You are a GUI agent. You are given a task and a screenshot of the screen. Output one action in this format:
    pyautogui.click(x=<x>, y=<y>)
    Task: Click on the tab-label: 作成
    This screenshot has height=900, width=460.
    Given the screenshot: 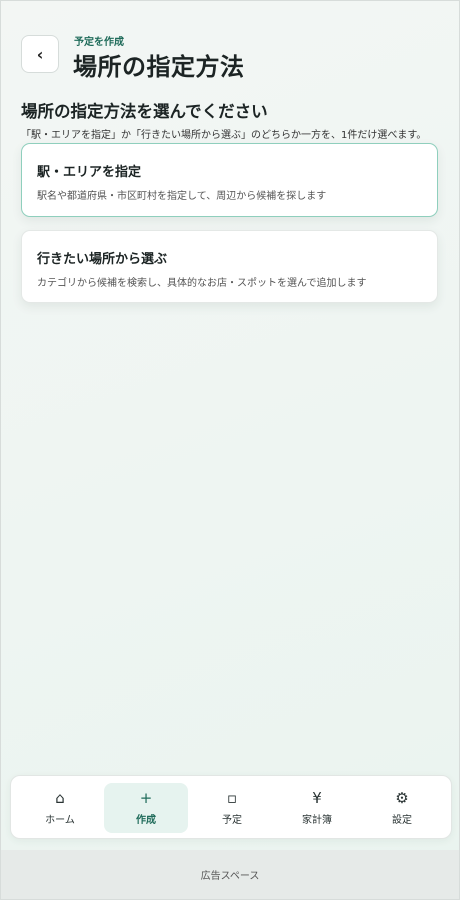 What is the action you would take?
    pyautogui.click(x=146, y=820)
    